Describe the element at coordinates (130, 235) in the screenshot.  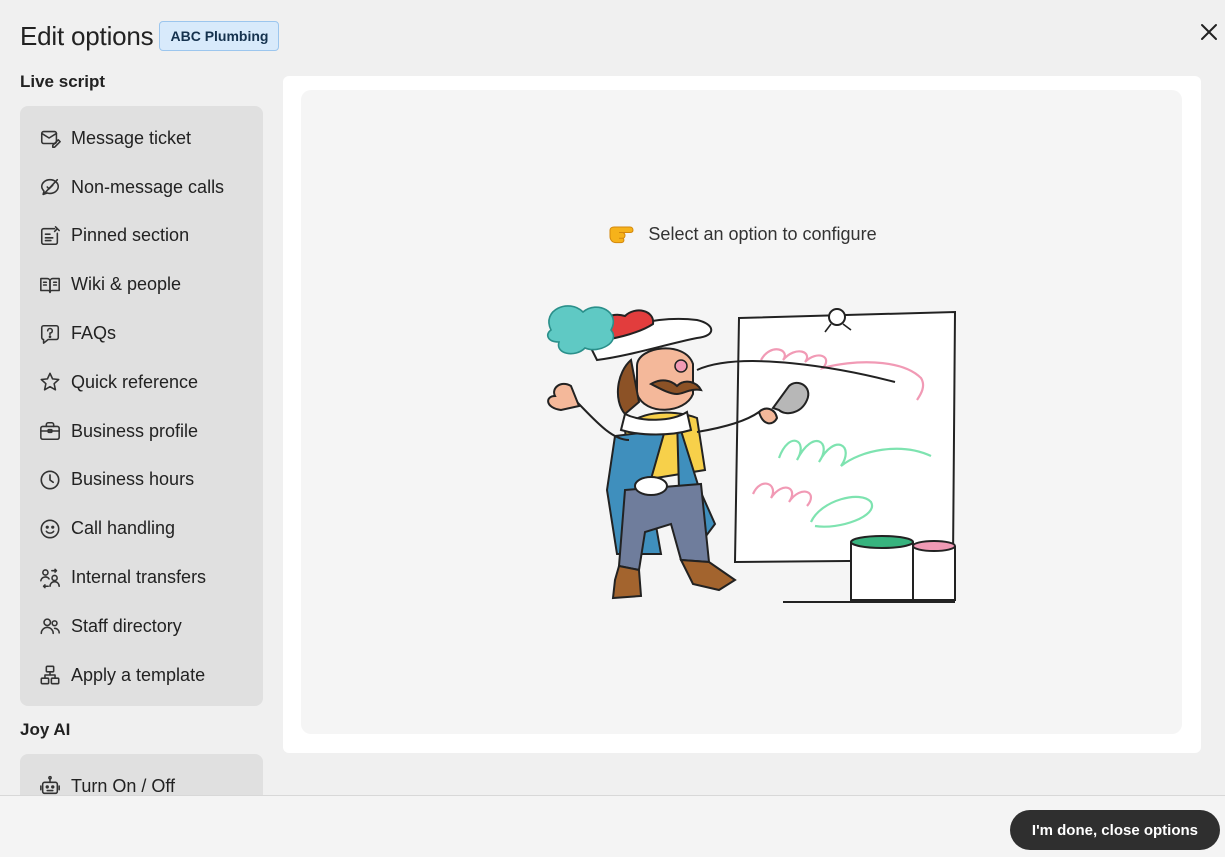
I see `menu-item-label: Pinned section` at that location.